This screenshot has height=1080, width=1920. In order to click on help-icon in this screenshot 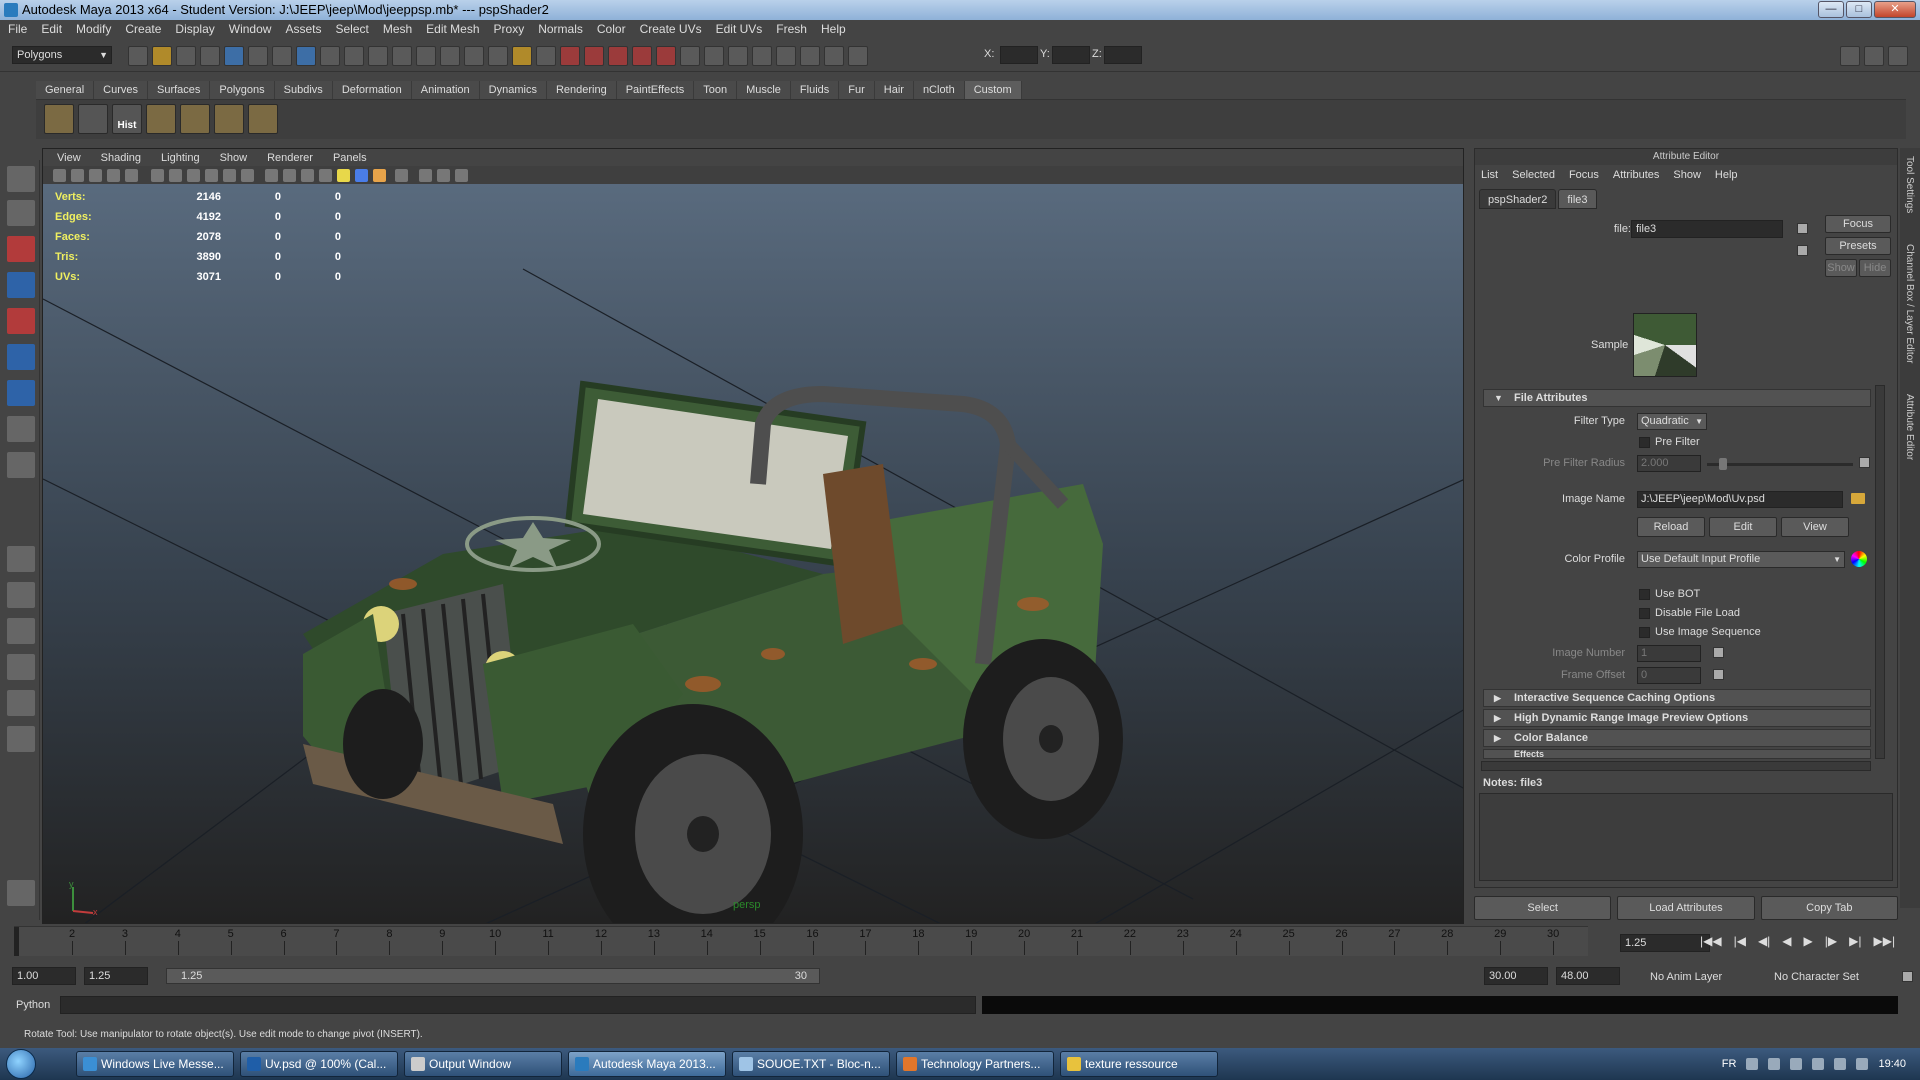, I will do `click(498, 56)`.